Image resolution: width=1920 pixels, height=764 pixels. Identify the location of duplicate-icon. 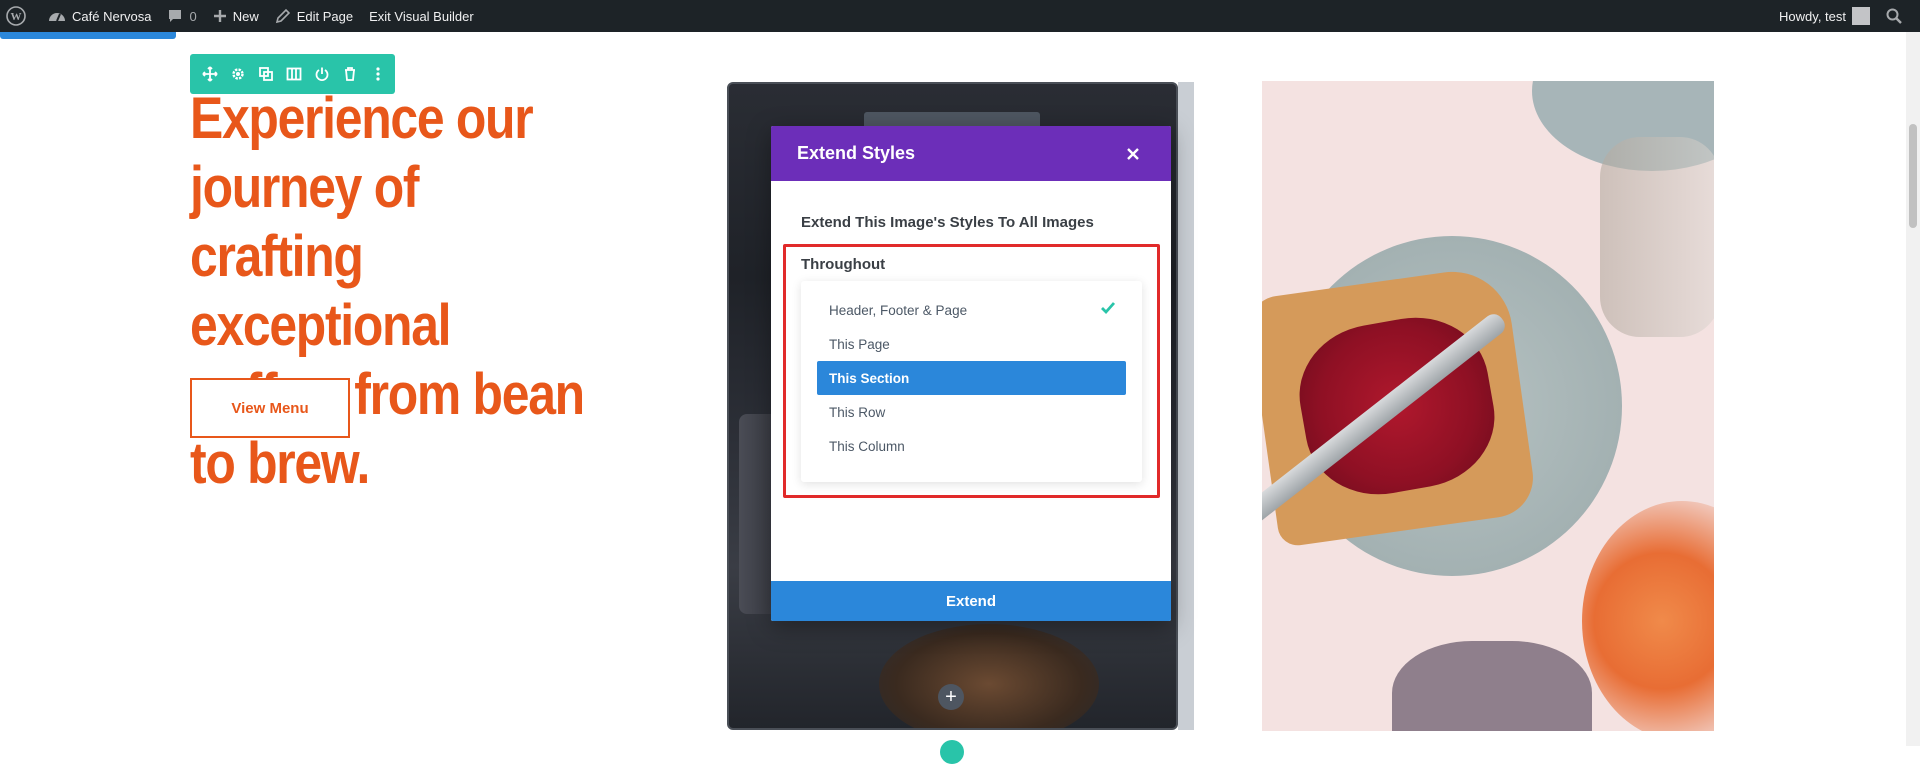
(266, 74).